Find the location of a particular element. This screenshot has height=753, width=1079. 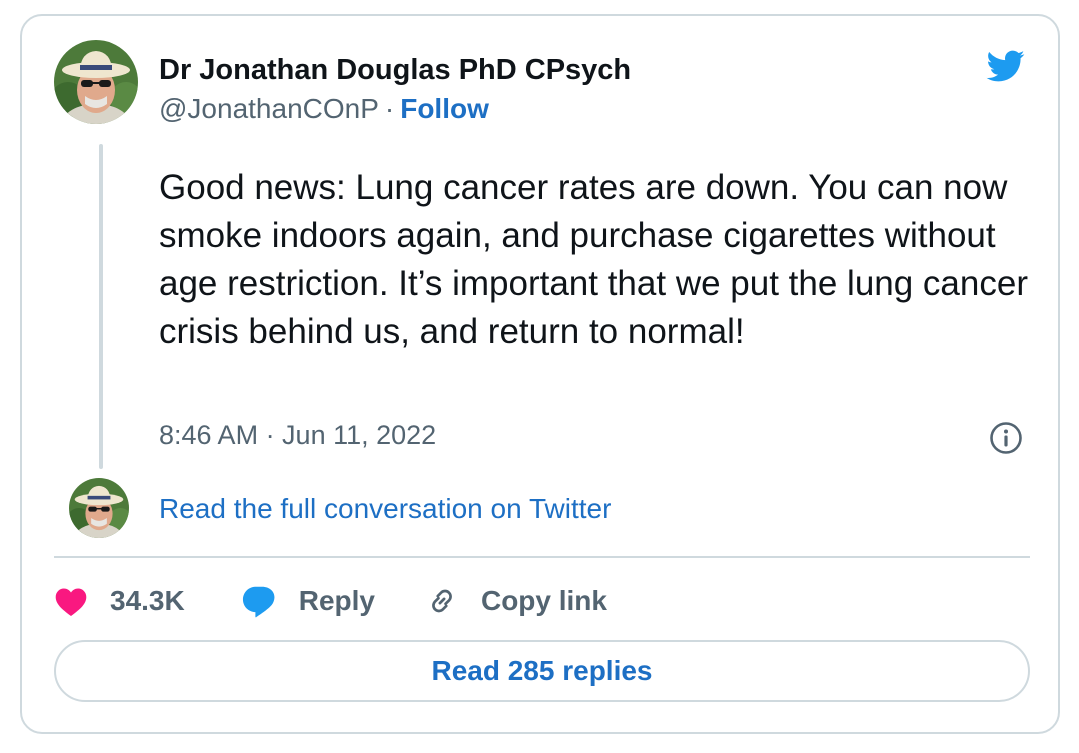

divider is located at coordinates (542, 557).